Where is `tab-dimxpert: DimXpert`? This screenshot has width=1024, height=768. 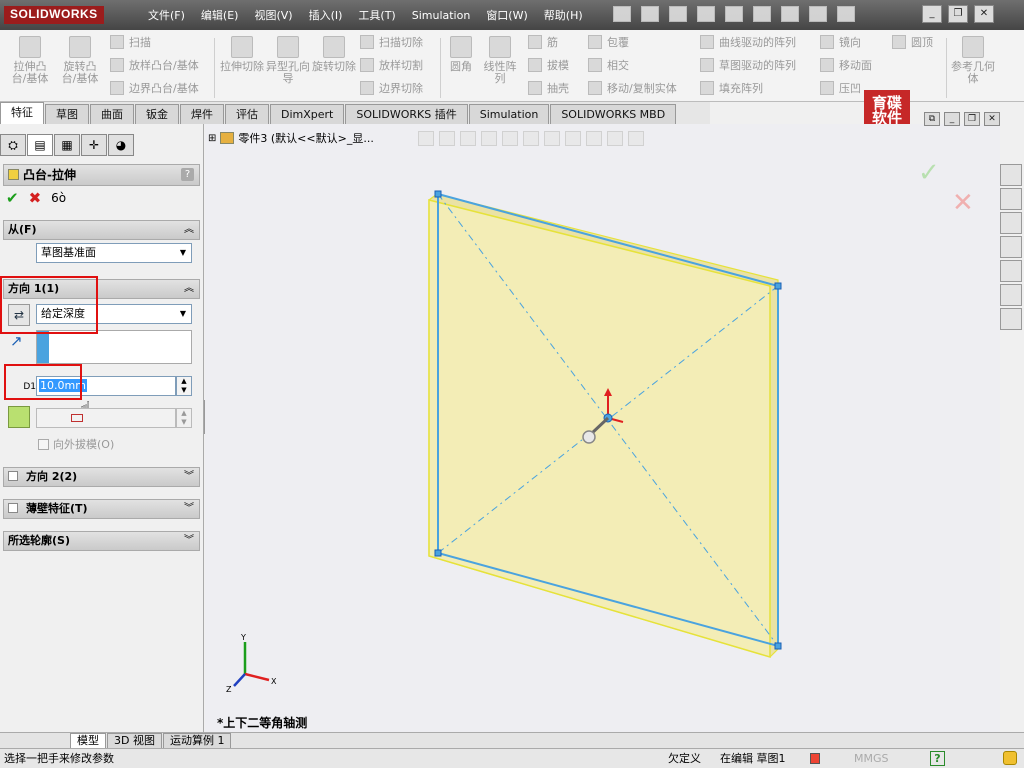
tab-dimxpert: DimXpert is located at coordinates (307, 114).